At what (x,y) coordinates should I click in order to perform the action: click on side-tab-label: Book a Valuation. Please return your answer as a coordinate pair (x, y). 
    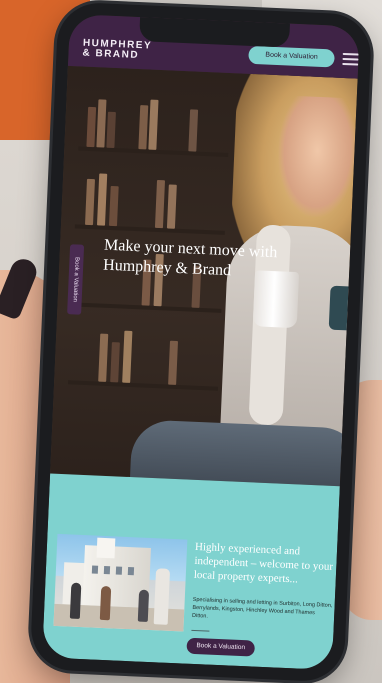
    Looking at the image, I should click on (75, 279).